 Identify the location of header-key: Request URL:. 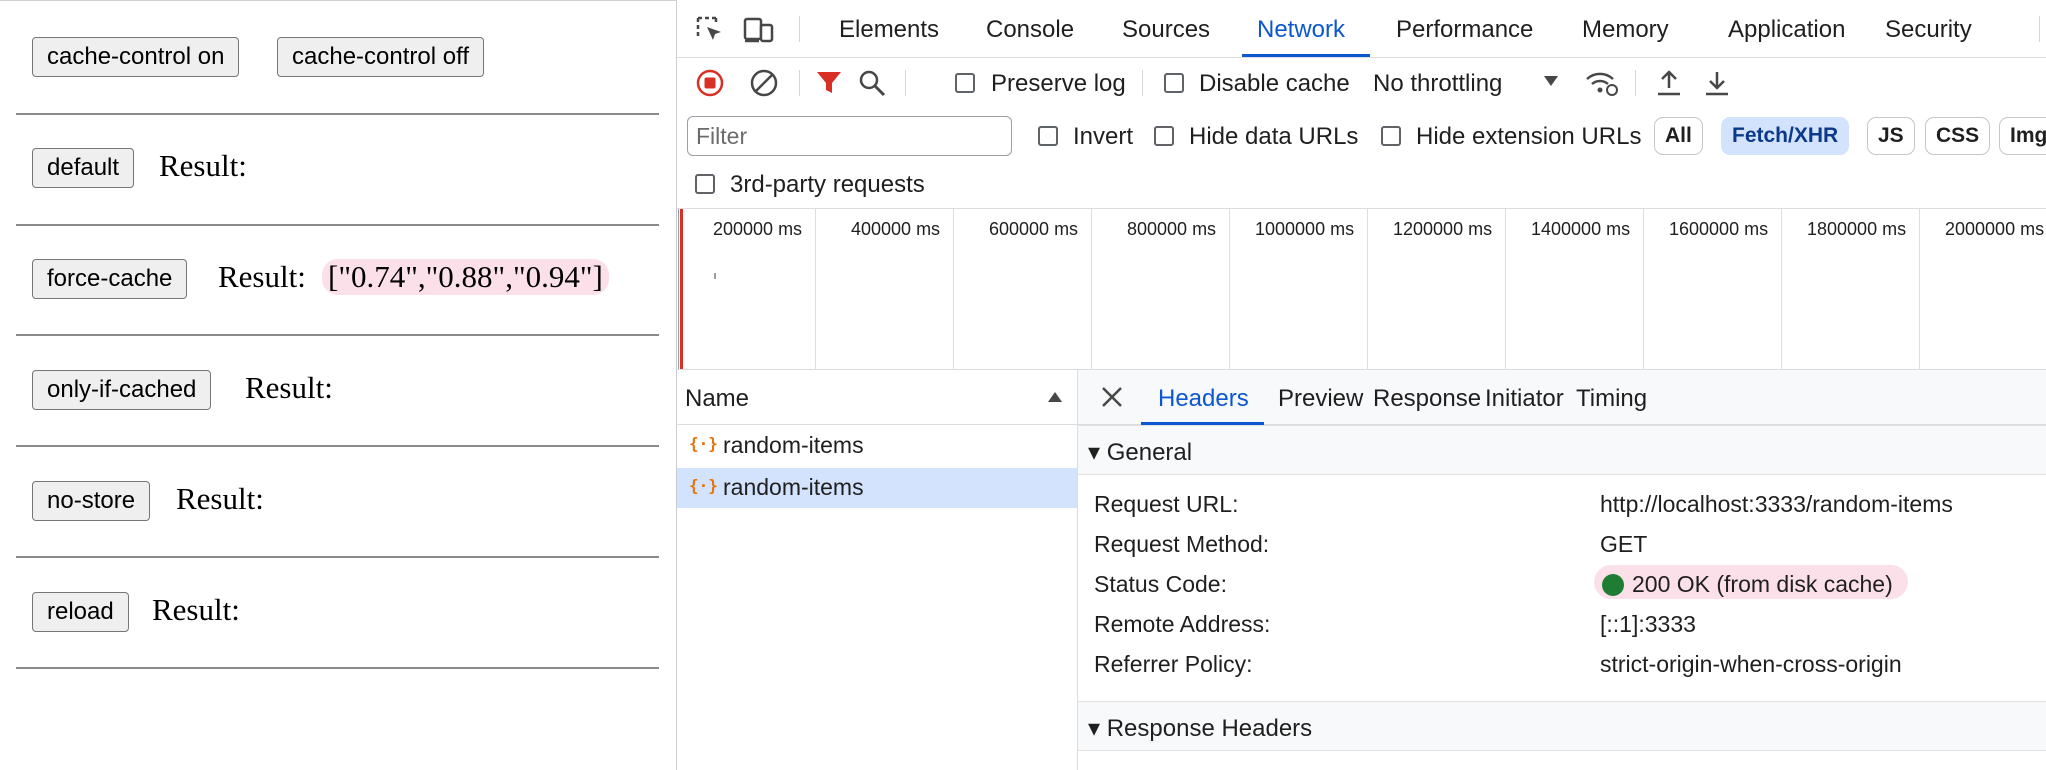
(1166, 504).